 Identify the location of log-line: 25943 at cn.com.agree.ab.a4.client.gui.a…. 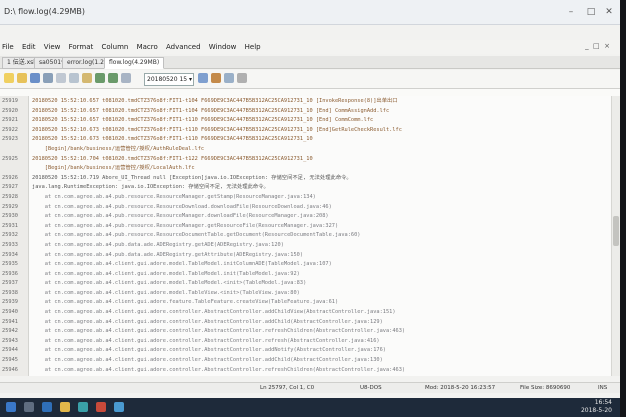
(306, 342).